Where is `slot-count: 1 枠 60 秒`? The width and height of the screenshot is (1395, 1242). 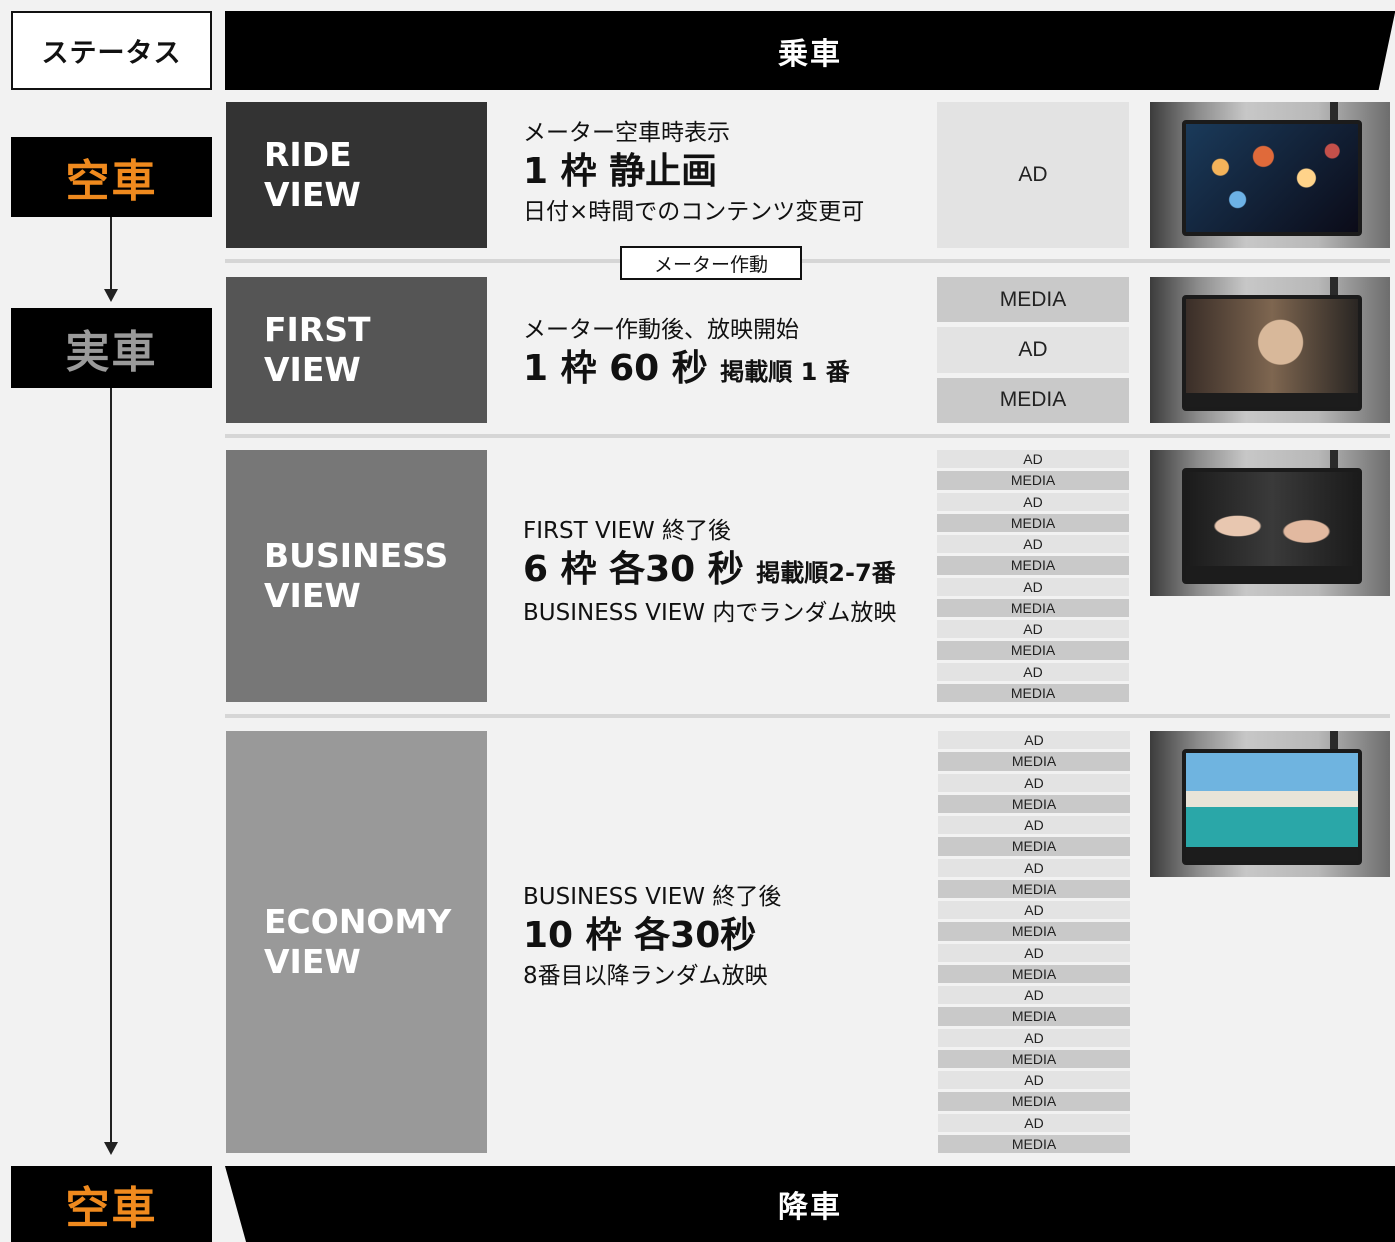 slot-count: 1 枠 60 秒 is located at coordinates (615, 368).